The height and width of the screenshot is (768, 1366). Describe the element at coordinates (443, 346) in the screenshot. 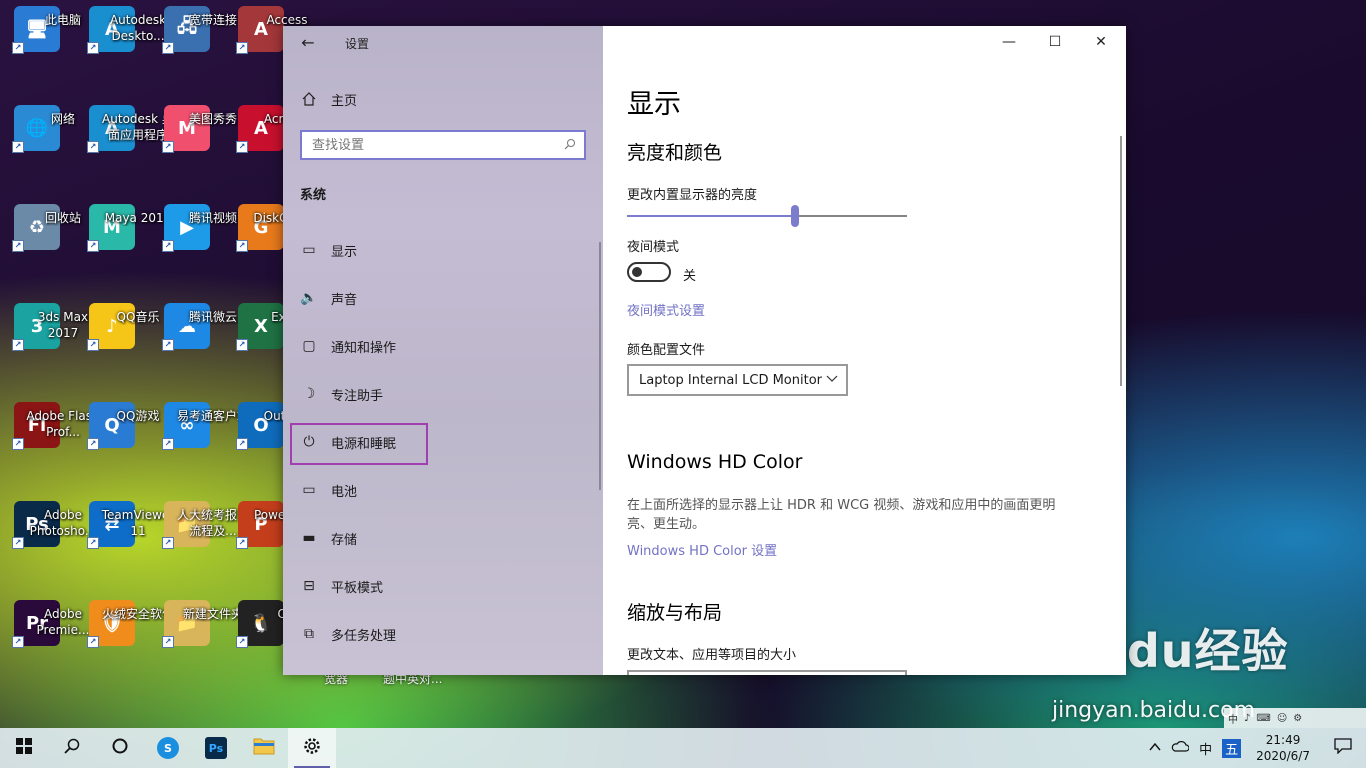

I see `nav-item: ▢ 通知和操作` at that location.